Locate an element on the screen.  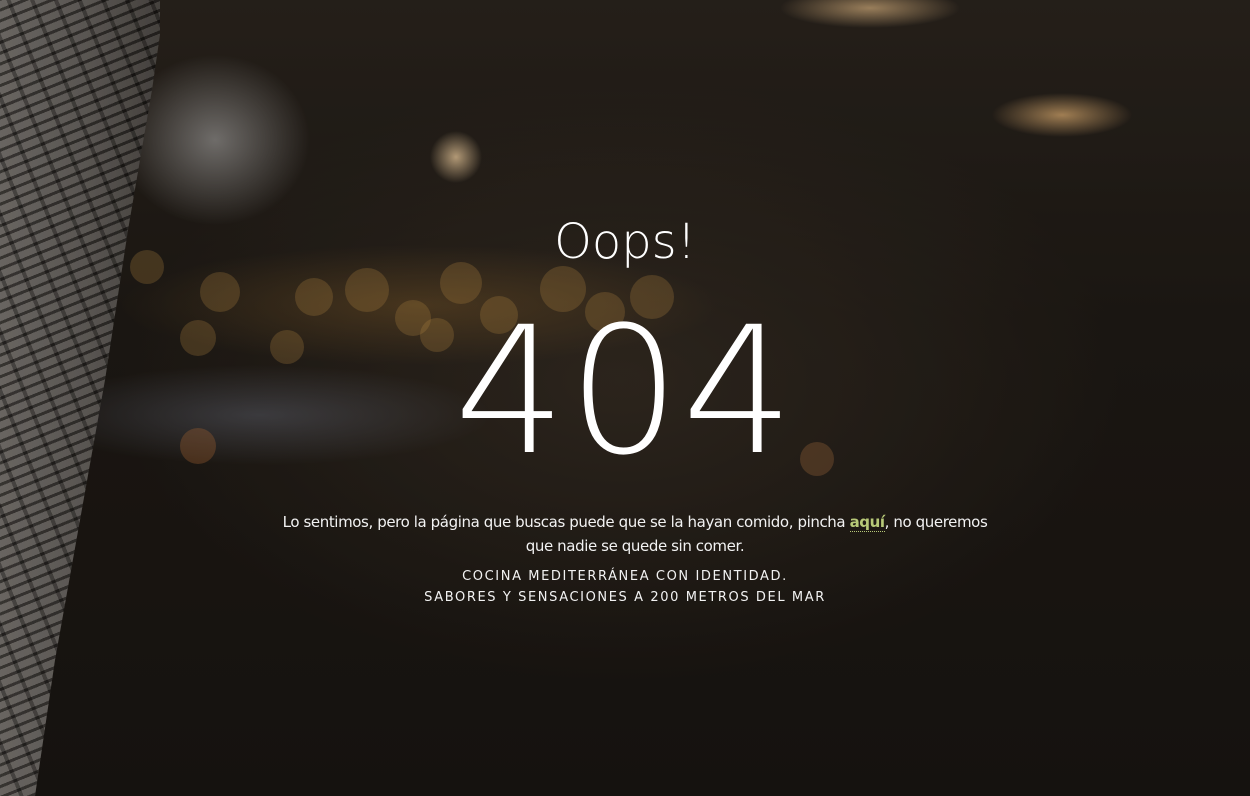
tagline-line-1: COCINA MEDITERRÁNEA CON IDENTIDAD. is located at coordinates (625, 576).